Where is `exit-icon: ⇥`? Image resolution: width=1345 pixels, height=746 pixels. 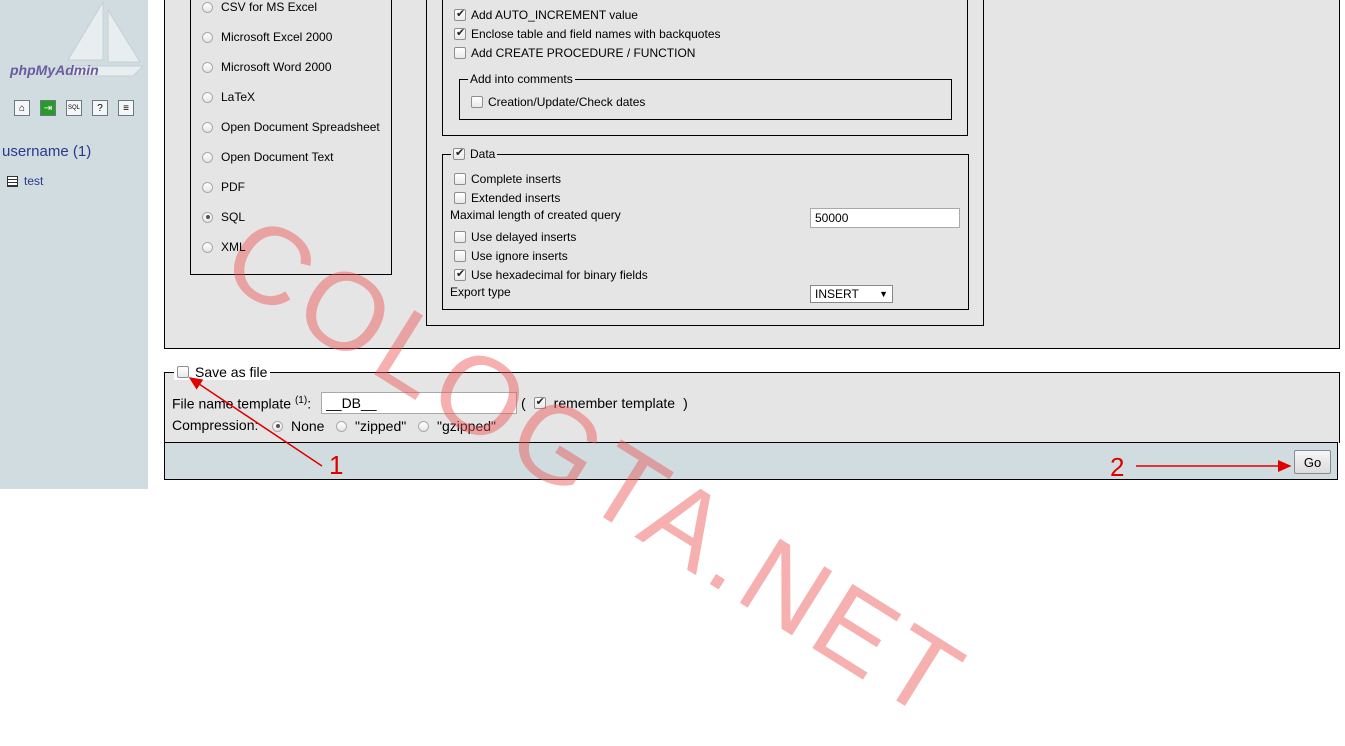 exit-icon: ⇥ is located at coordinates (48, 108).